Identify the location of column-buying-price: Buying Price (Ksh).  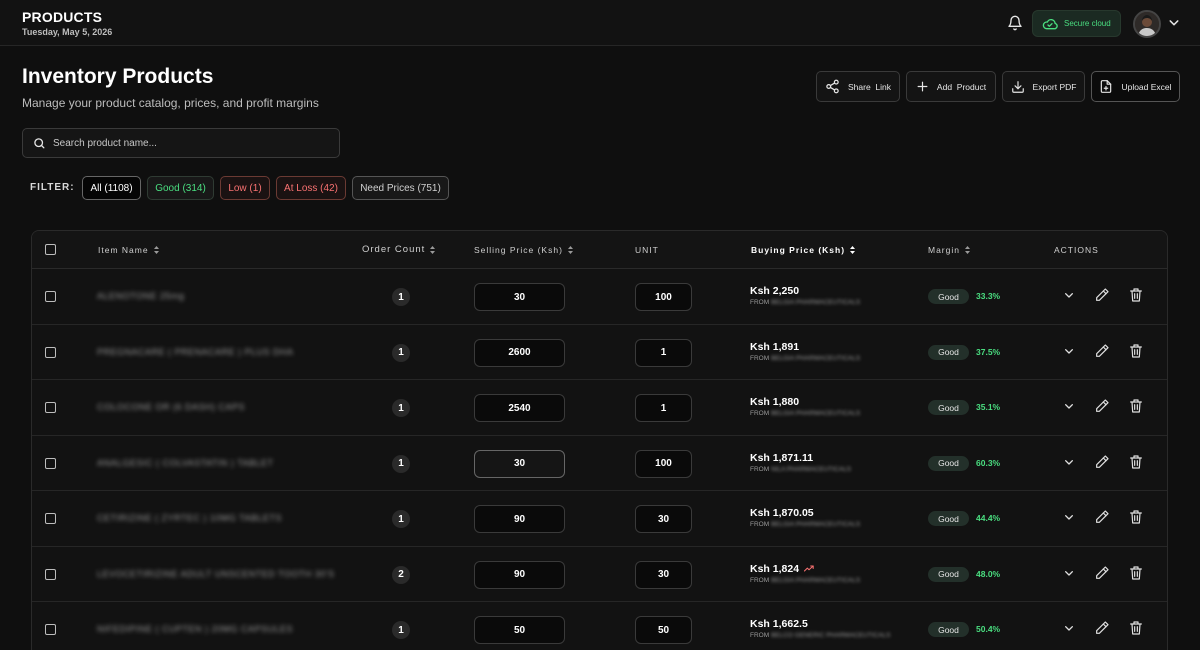
(803, 250).